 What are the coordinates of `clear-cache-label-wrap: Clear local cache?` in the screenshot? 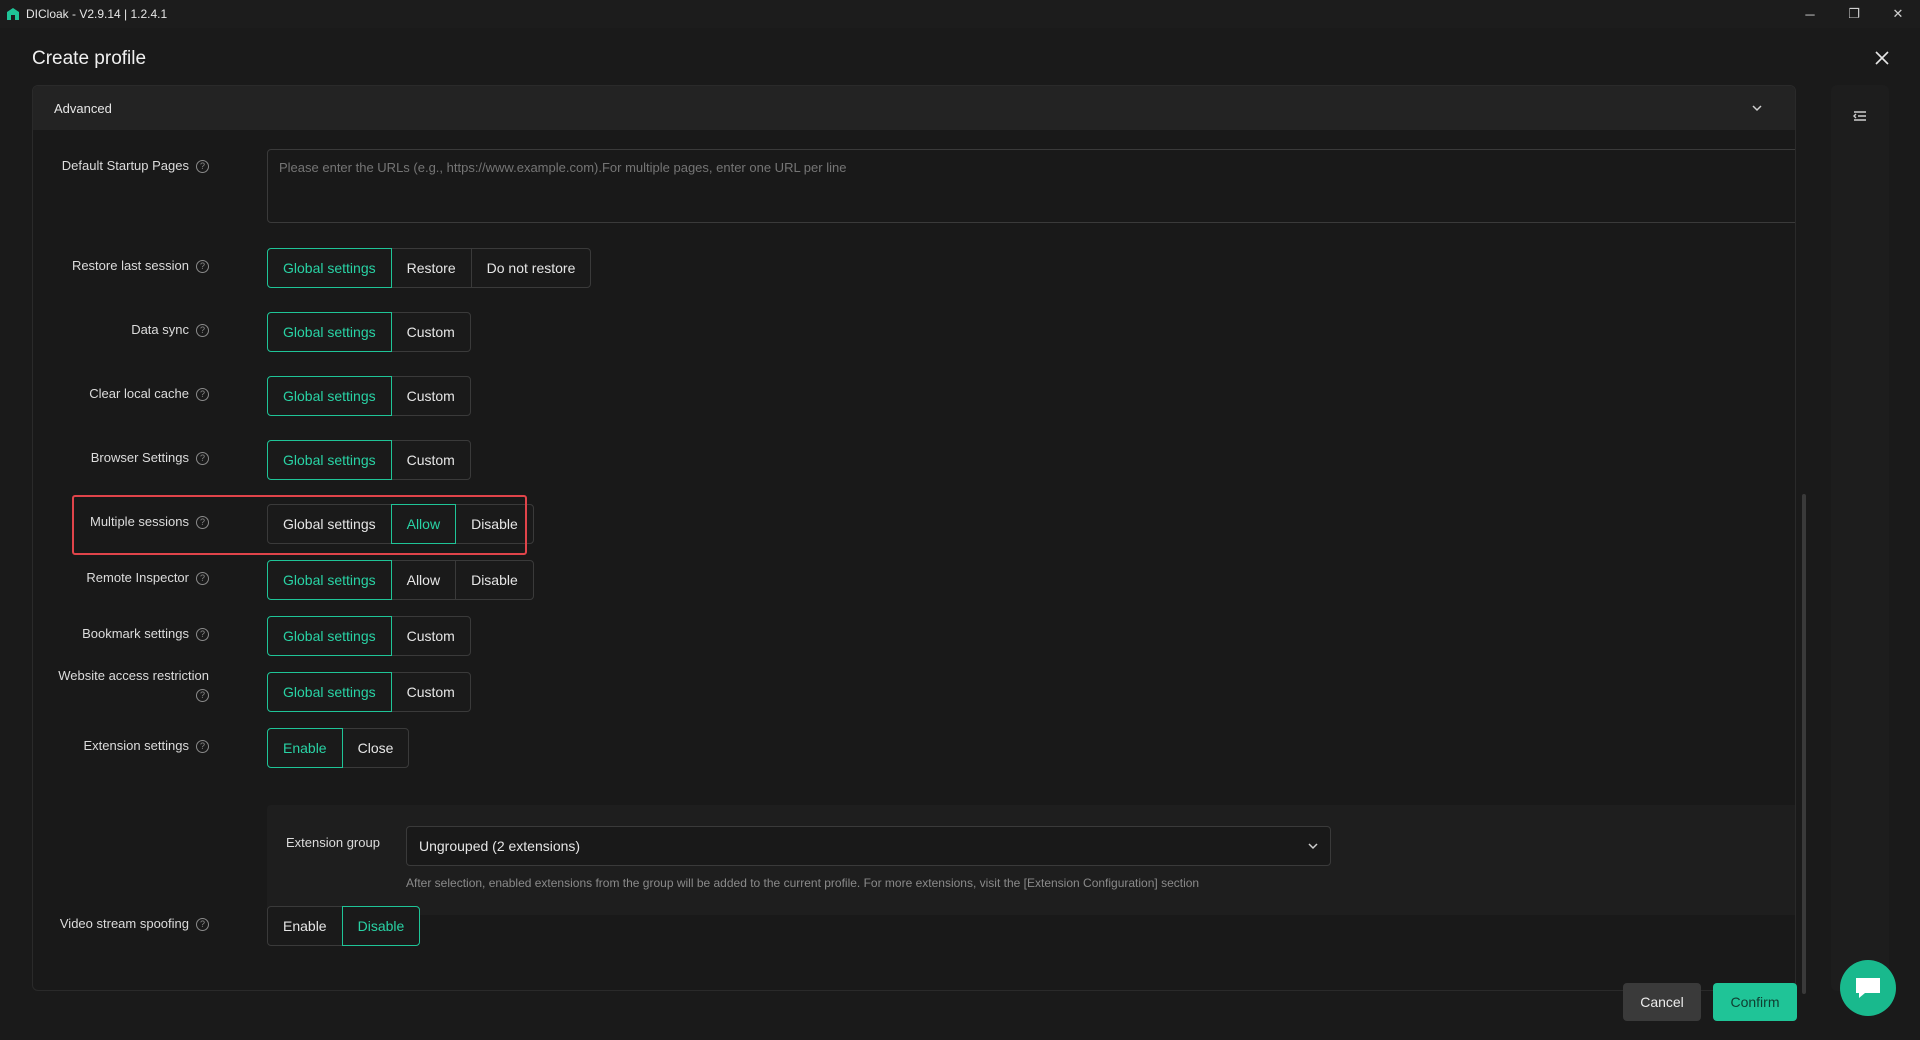 It's located at (149, 393).